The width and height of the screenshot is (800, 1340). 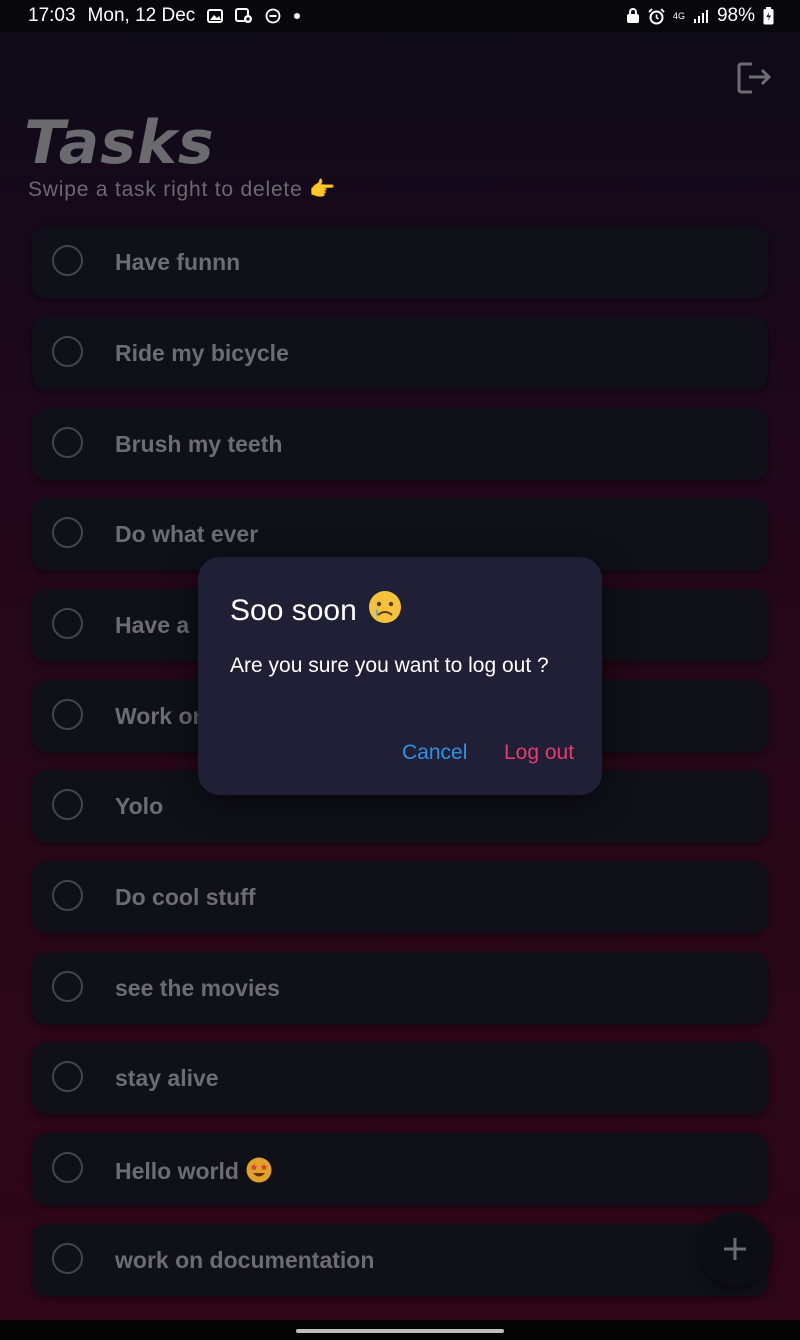 I want to click on dialog-title-row: Soo soon, so click(x=316, y=611).